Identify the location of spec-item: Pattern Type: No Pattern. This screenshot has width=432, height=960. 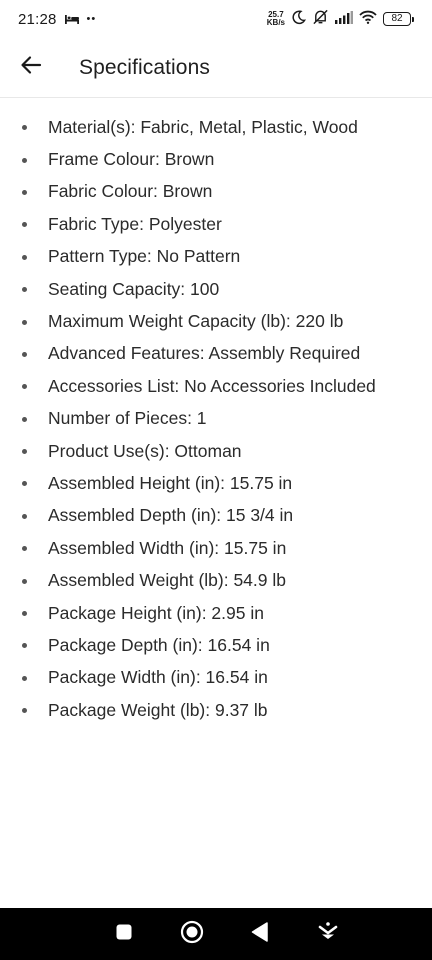
(216, 257).